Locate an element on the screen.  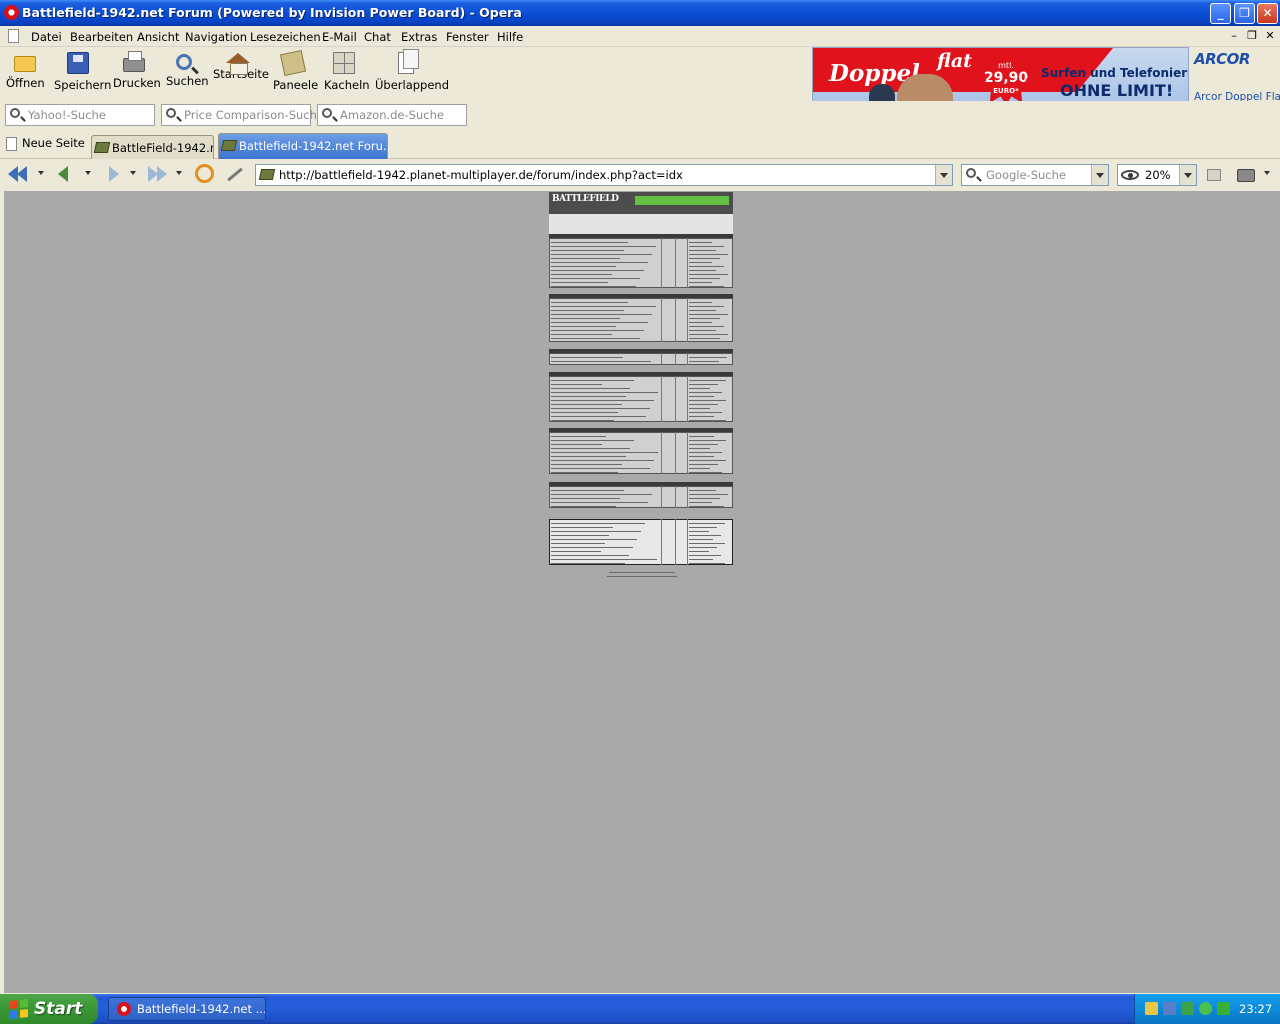
mdi-minimize-button: – is located at coordinates (1234, 36).